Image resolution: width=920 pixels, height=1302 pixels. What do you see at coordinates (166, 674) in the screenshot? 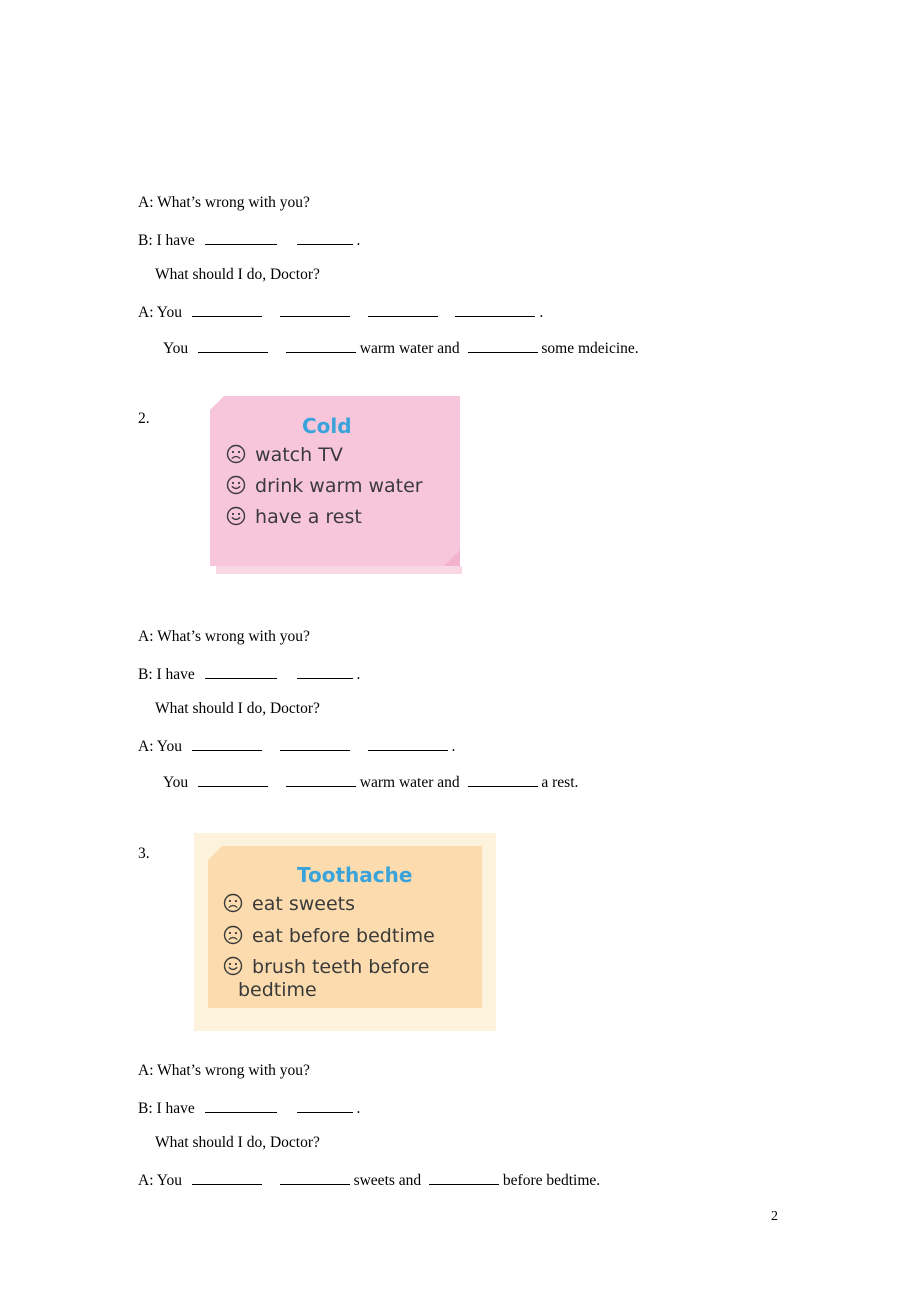
I see `ex2-b-label: B: I have` at bounding box center [166, 674].